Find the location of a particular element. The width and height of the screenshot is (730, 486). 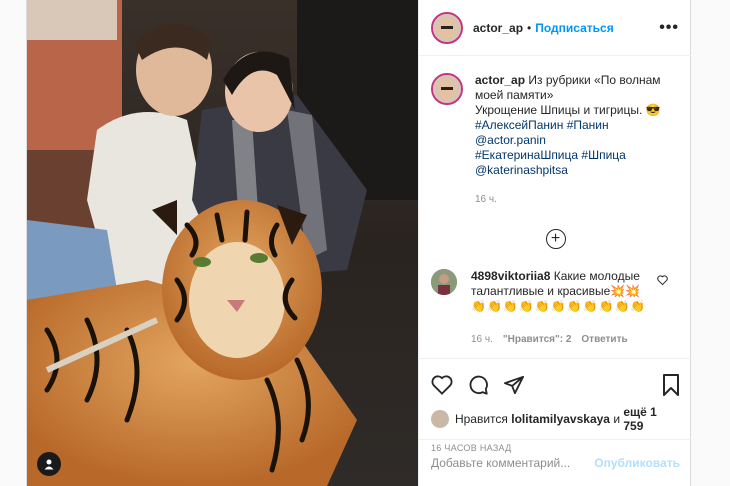

user-tag-button is located at coordinates (49, 464).